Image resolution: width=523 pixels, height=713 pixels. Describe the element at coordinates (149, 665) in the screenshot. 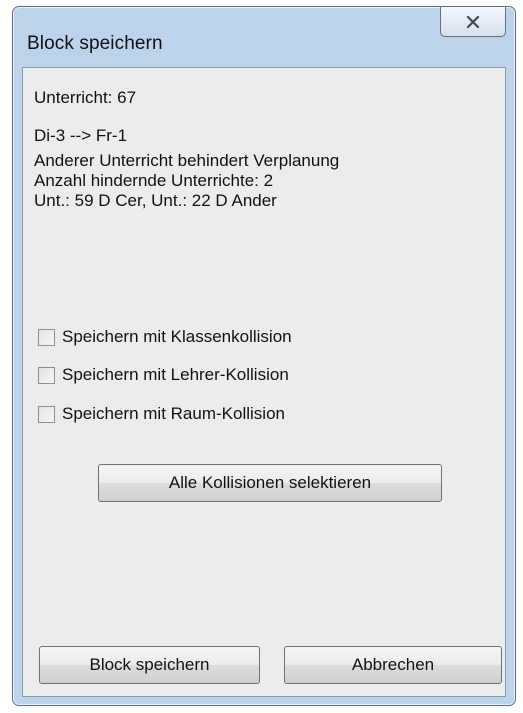

I see `save-block-button: Block speichern` at that location.